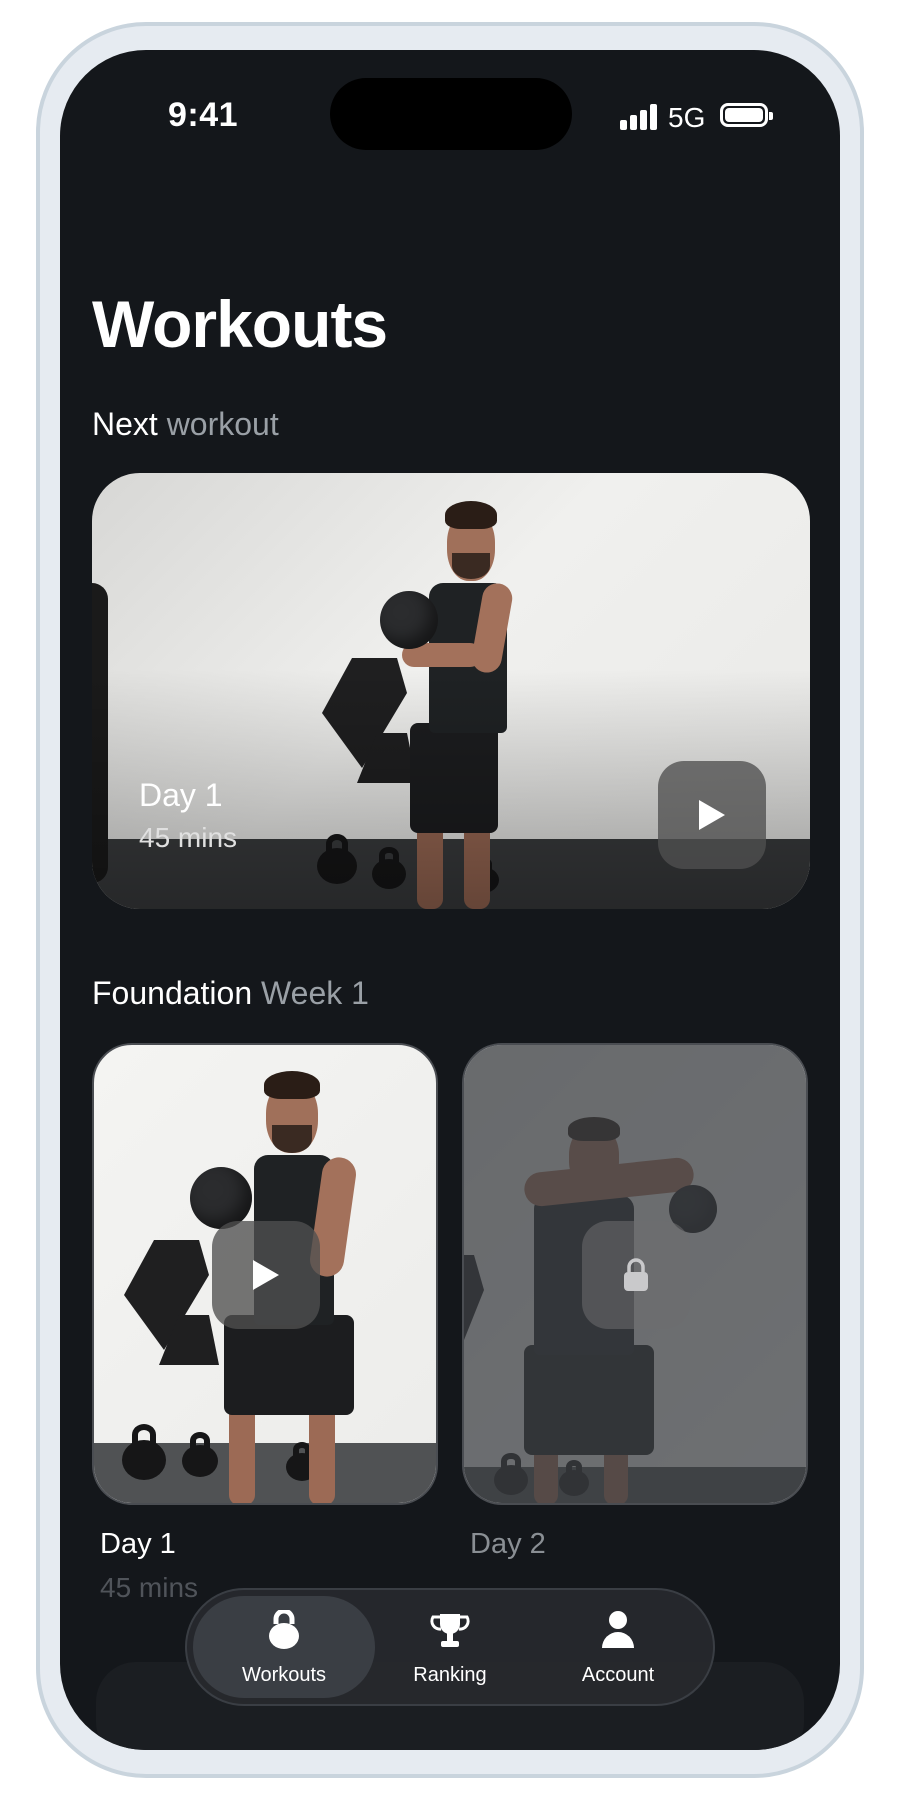  I want to click on trophy-icon, so click(450, 1630).